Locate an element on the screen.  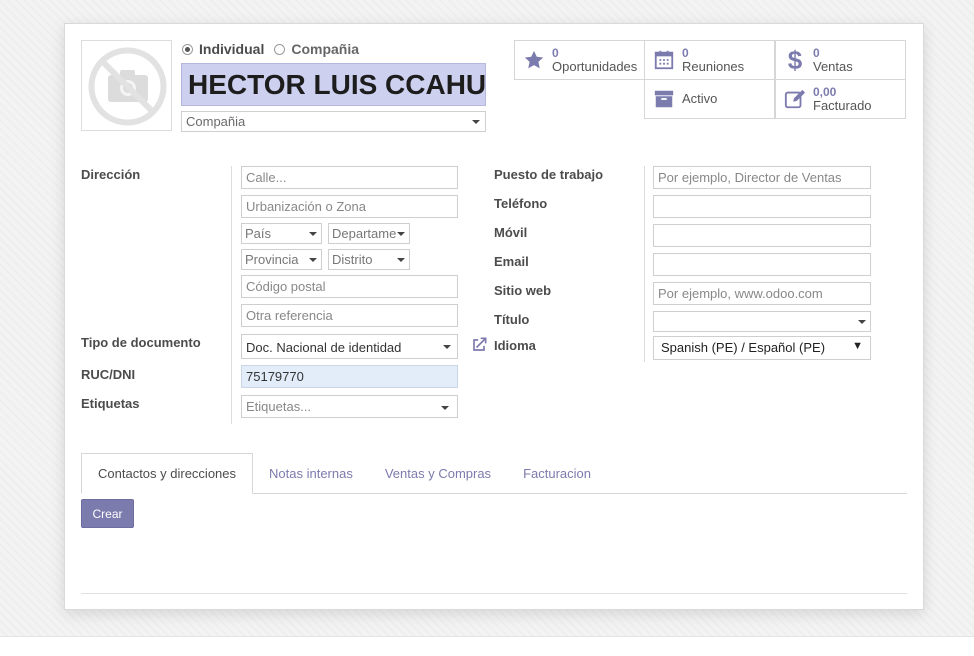
invoiced-button: 0,00 Facturado is located at coordinates (840, 99).